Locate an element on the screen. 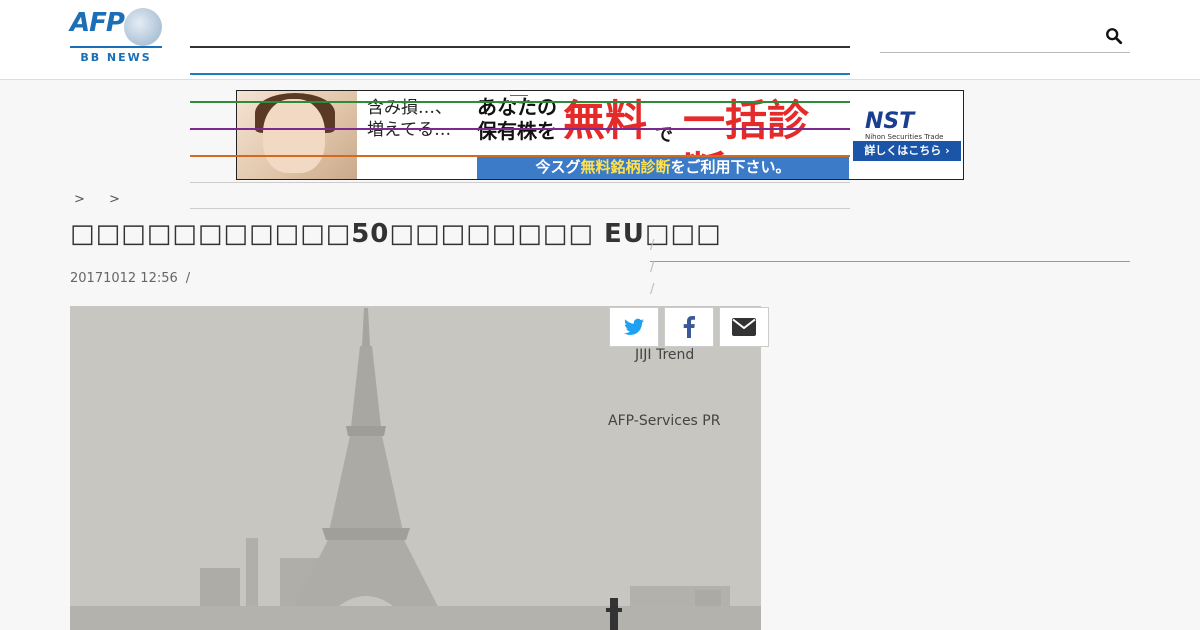  logo-text: AFP is located at coordinates (97, 23).